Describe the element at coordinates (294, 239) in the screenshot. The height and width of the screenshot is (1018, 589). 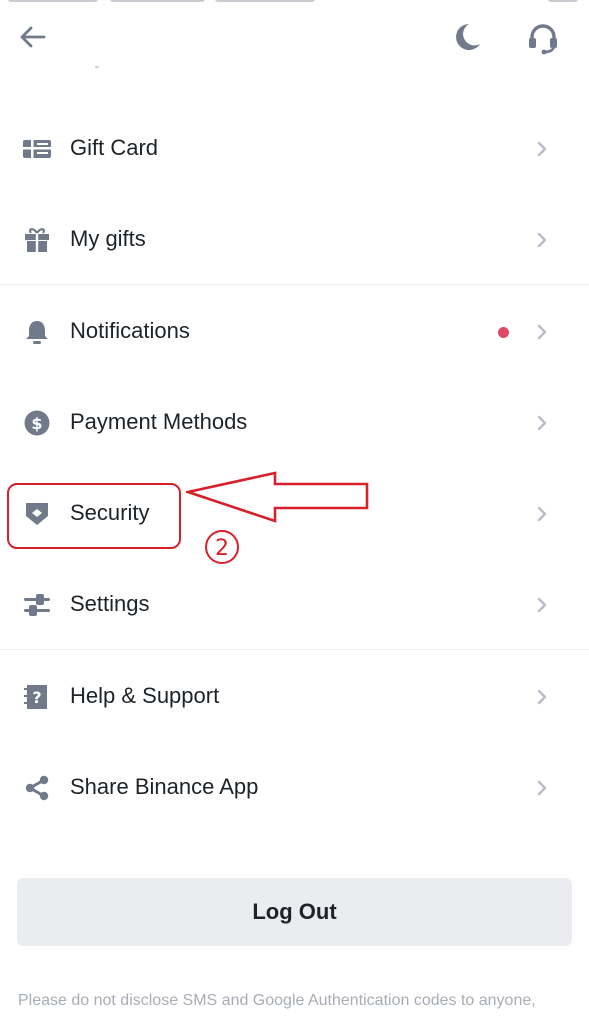
I see `menu-item-my-gifts: My gifts` at that location.